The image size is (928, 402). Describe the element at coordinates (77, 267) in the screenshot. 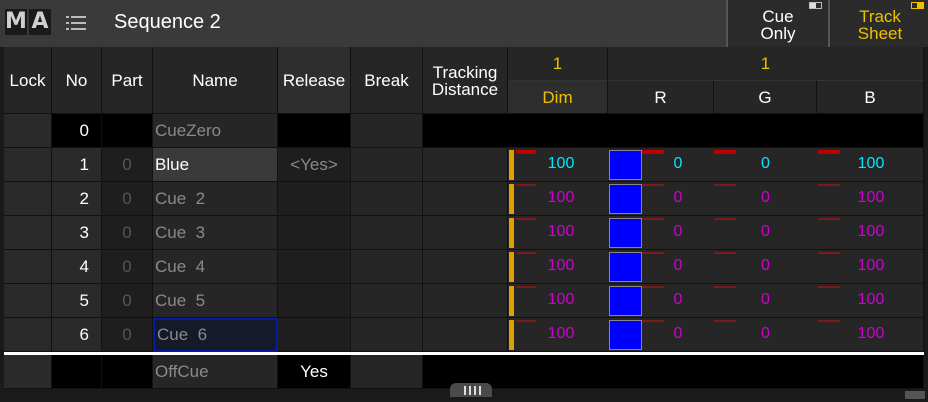

I see `cue-no: 4` at that location.